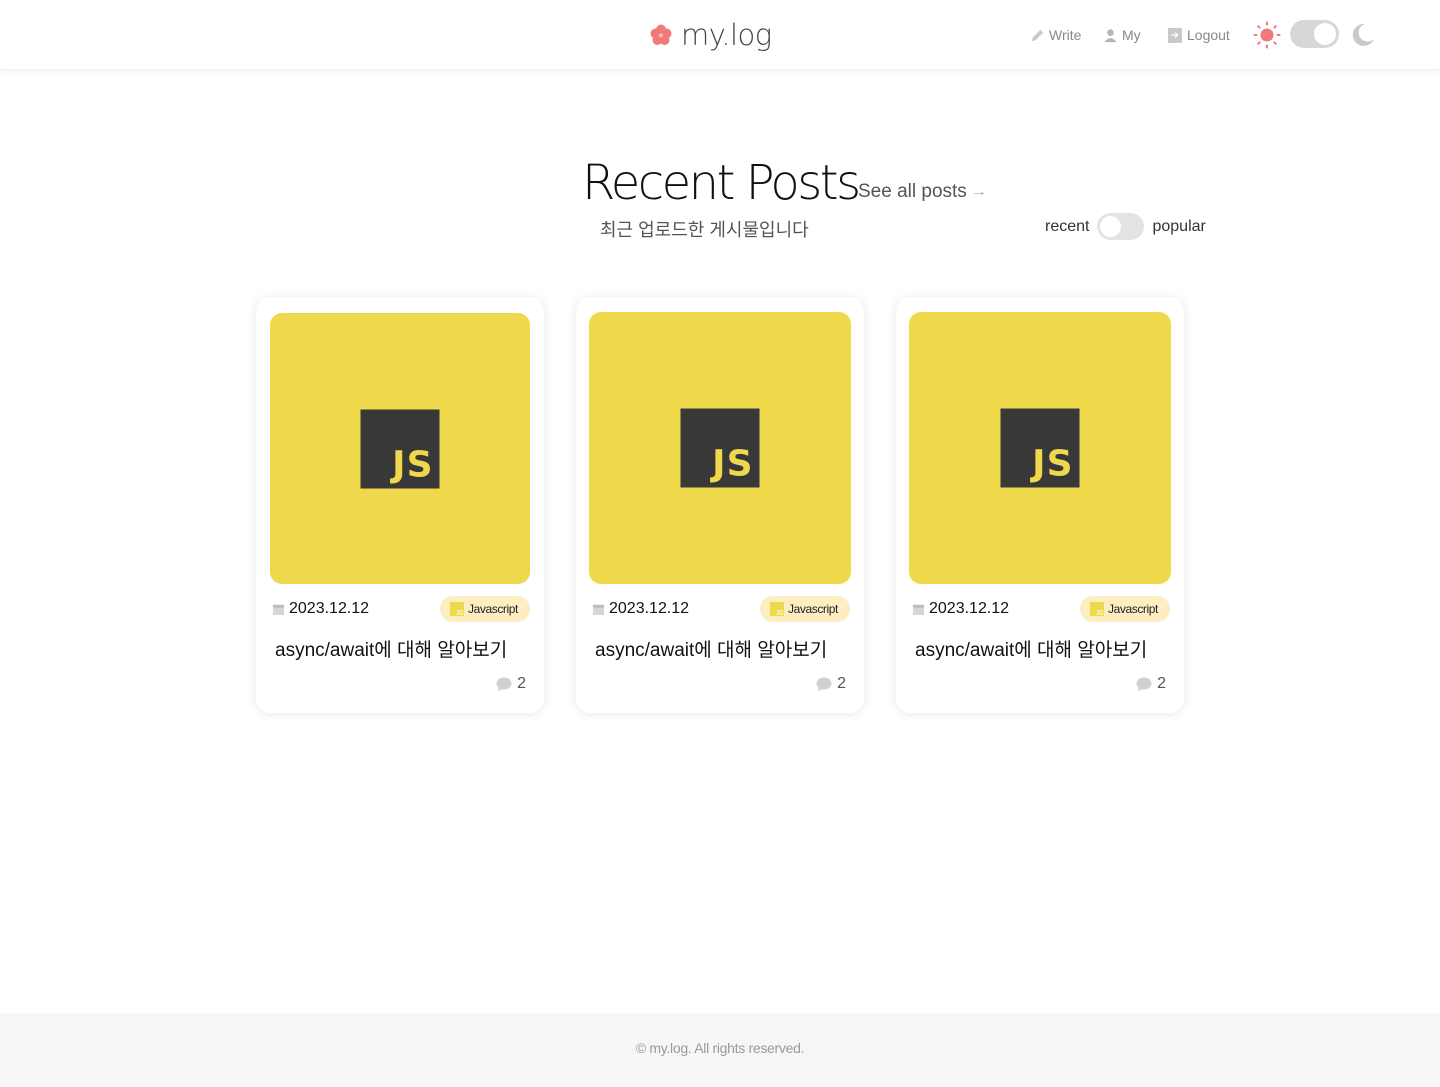  What do you see at coordinates (1037, 35) in the screenshot?
I see `pencil-icon` at bounding box center [1037, 35].